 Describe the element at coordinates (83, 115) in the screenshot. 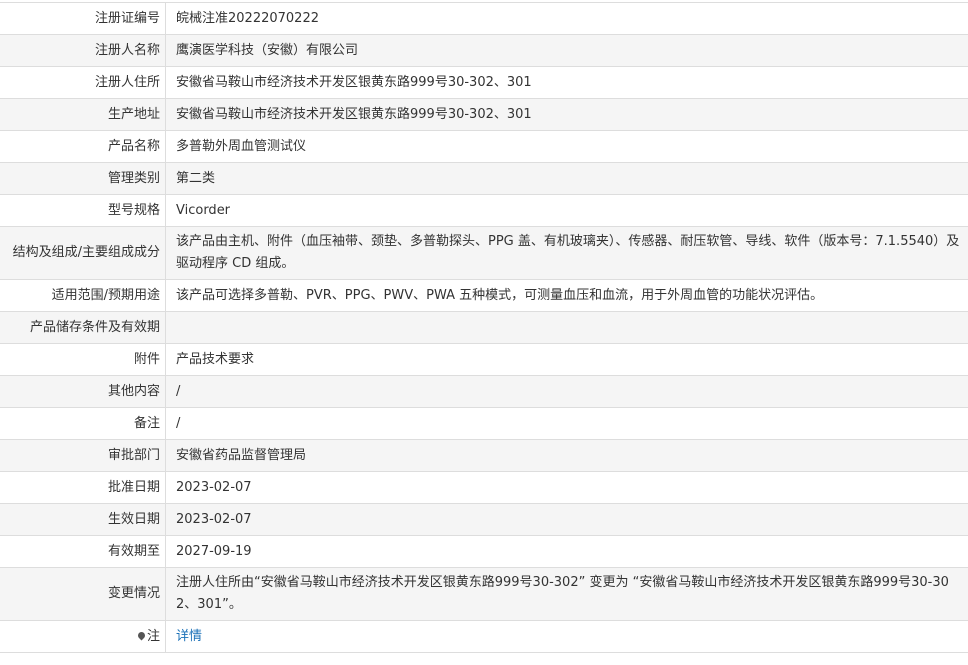

I see `row-label: 生产地址` at that location.